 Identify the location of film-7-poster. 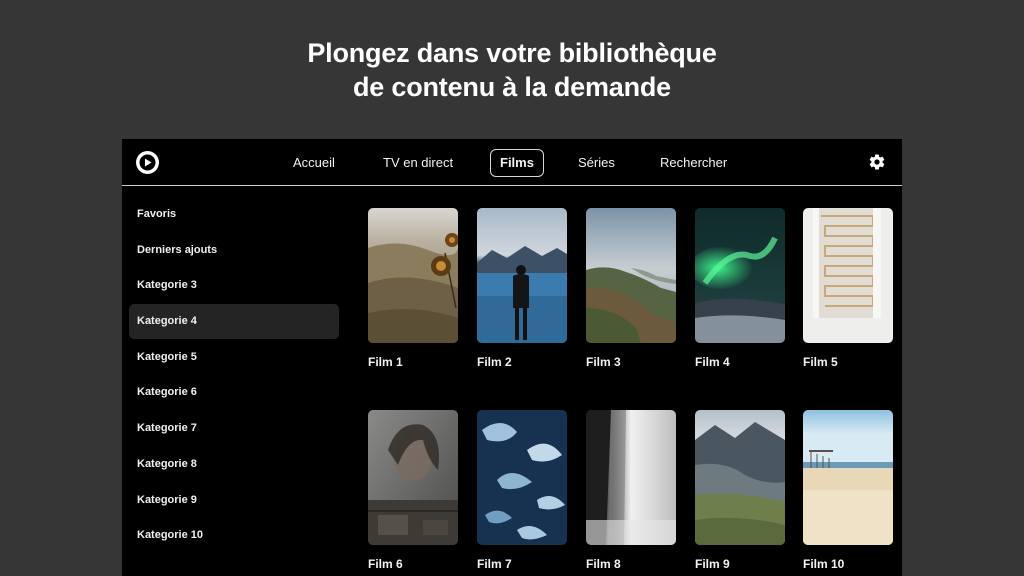
(522, 477).